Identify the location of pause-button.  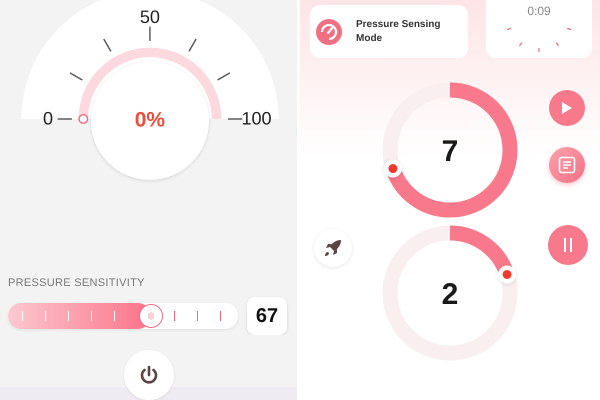
(568, 245).